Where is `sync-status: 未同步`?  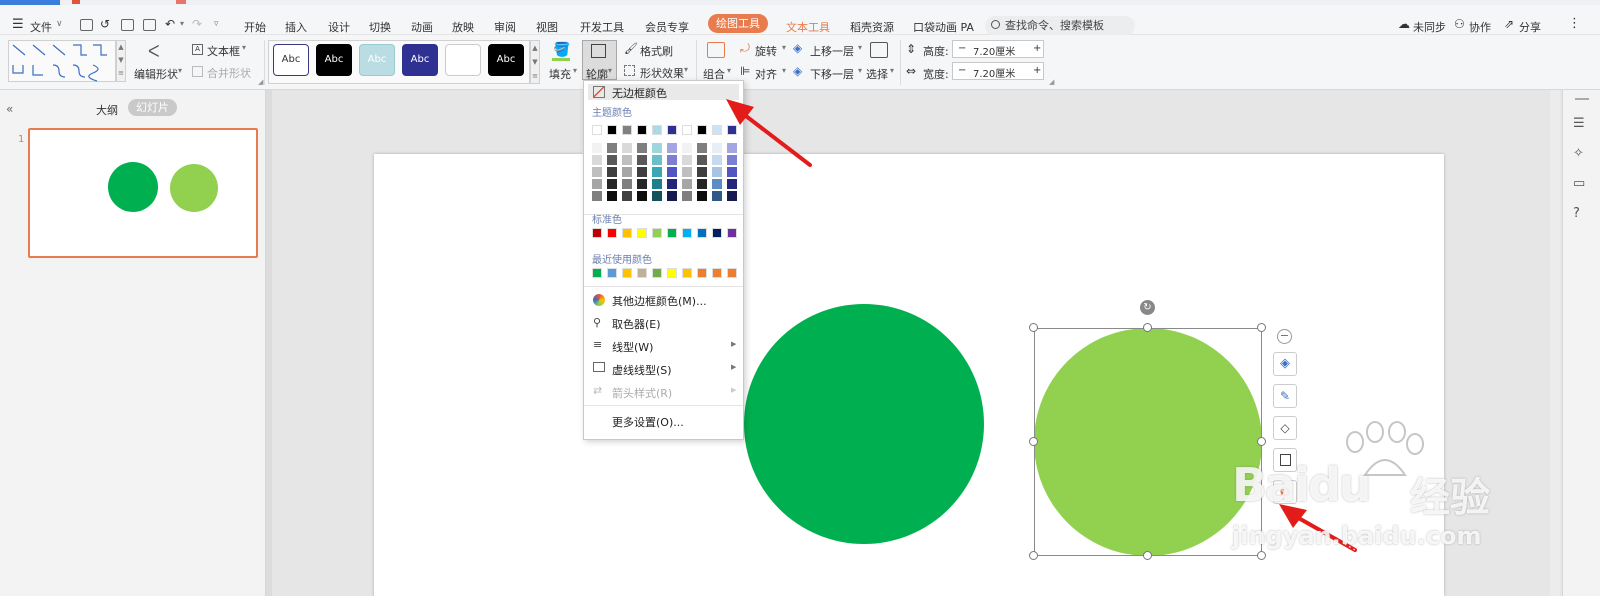
sync-status: 未同步 is located at coordinates (1429, 27).